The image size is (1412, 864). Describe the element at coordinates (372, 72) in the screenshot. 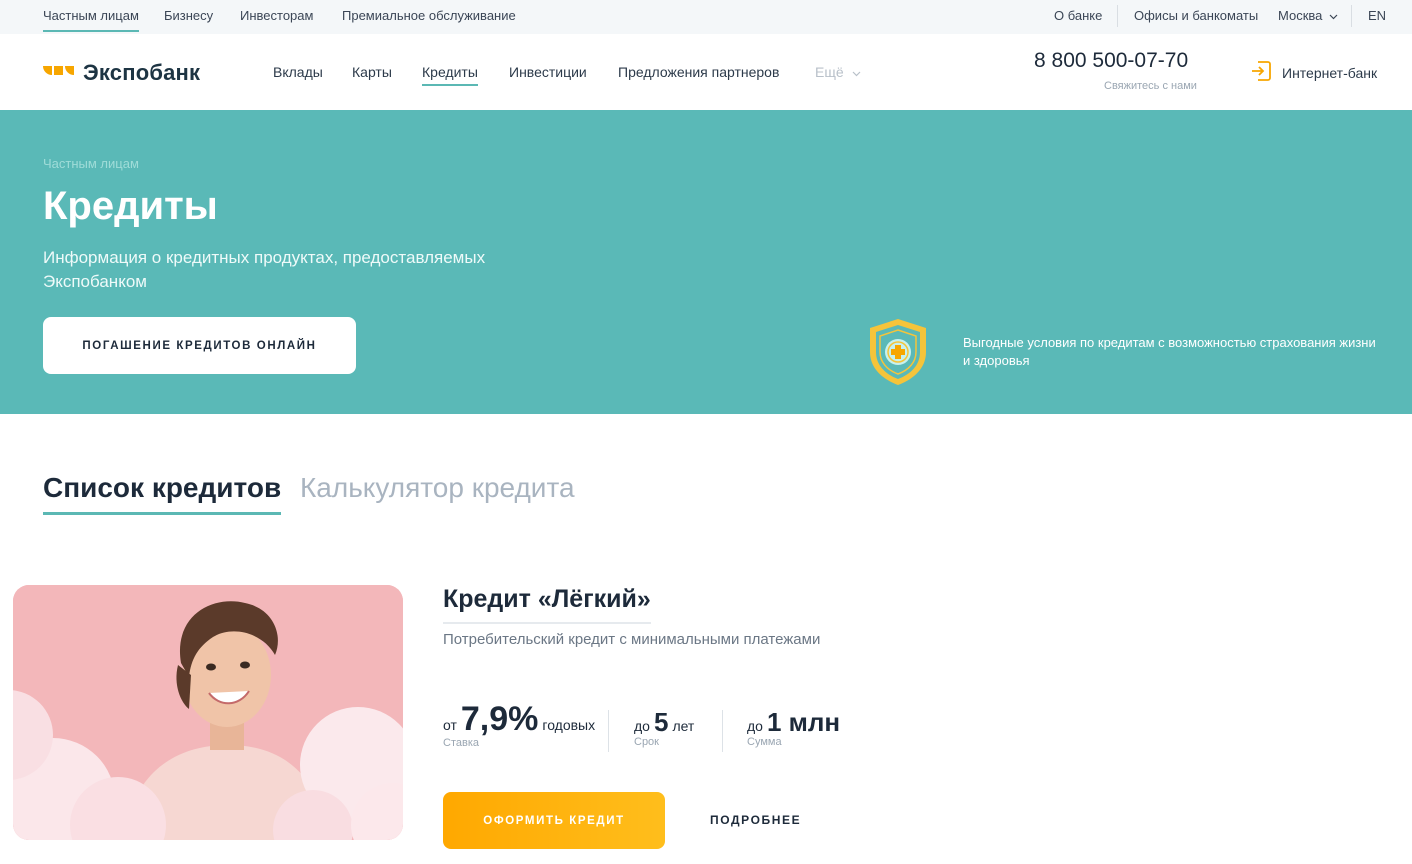

I see `nav-item-cards: Карты` at that location.